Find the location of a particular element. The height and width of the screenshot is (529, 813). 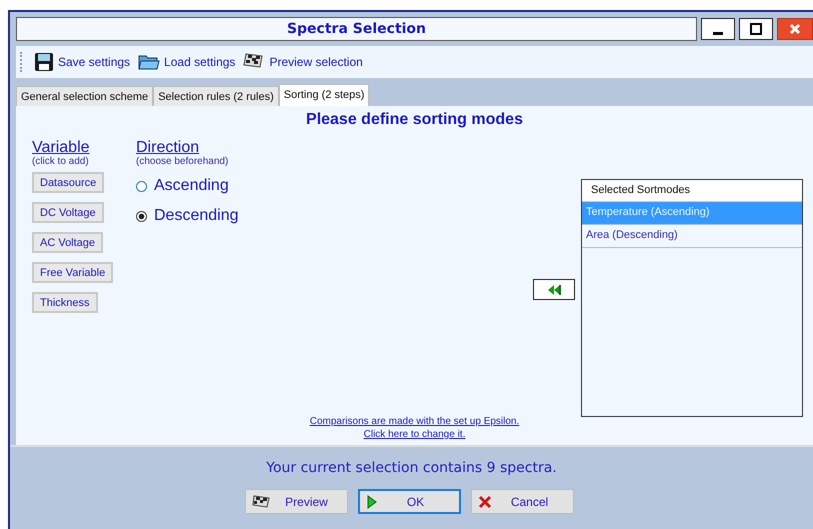

column-title: Direction is located at coordinates (168, 147).